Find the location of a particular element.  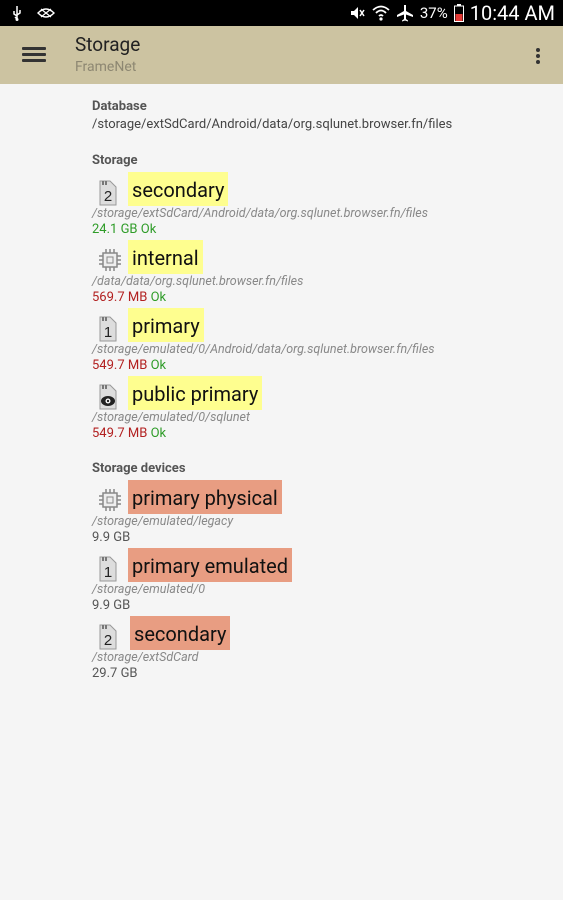

overflow-menu-icon is located at coordinates (538, 56).